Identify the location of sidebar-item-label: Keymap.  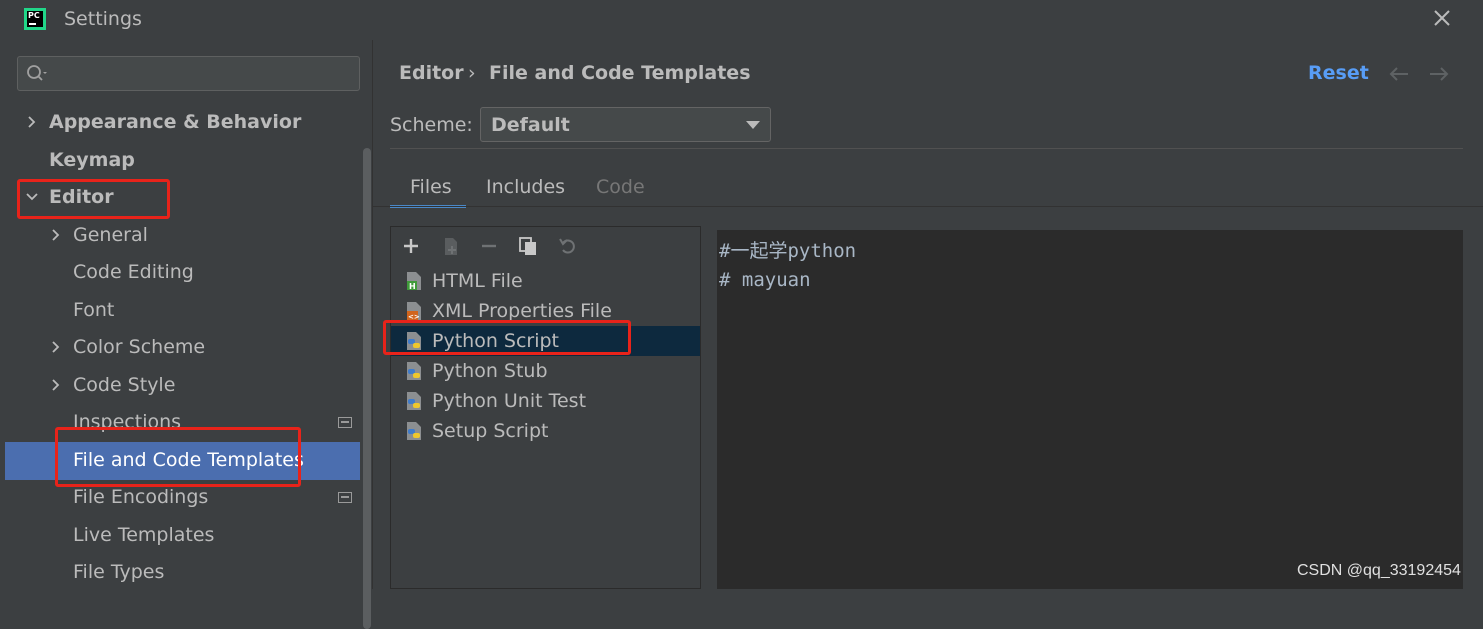
(92, 160).